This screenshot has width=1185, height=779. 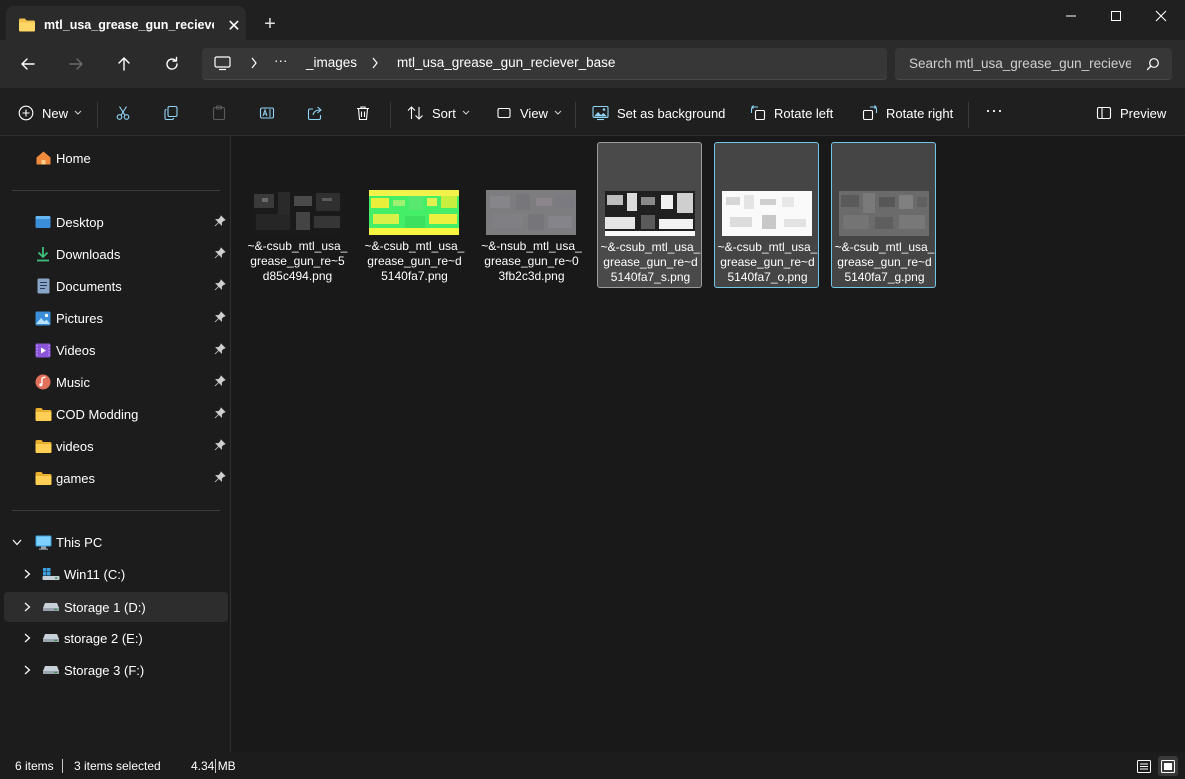 What do you see at coordinates (76, 478) in the screenshot?
I see `sidebar-item-label: games` at bounding box center [76, 478].